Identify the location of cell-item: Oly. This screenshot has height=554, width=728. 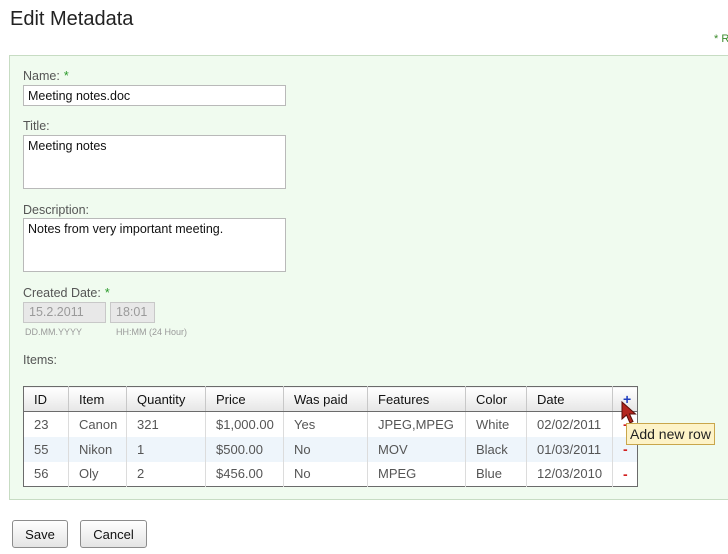
(97, 474).